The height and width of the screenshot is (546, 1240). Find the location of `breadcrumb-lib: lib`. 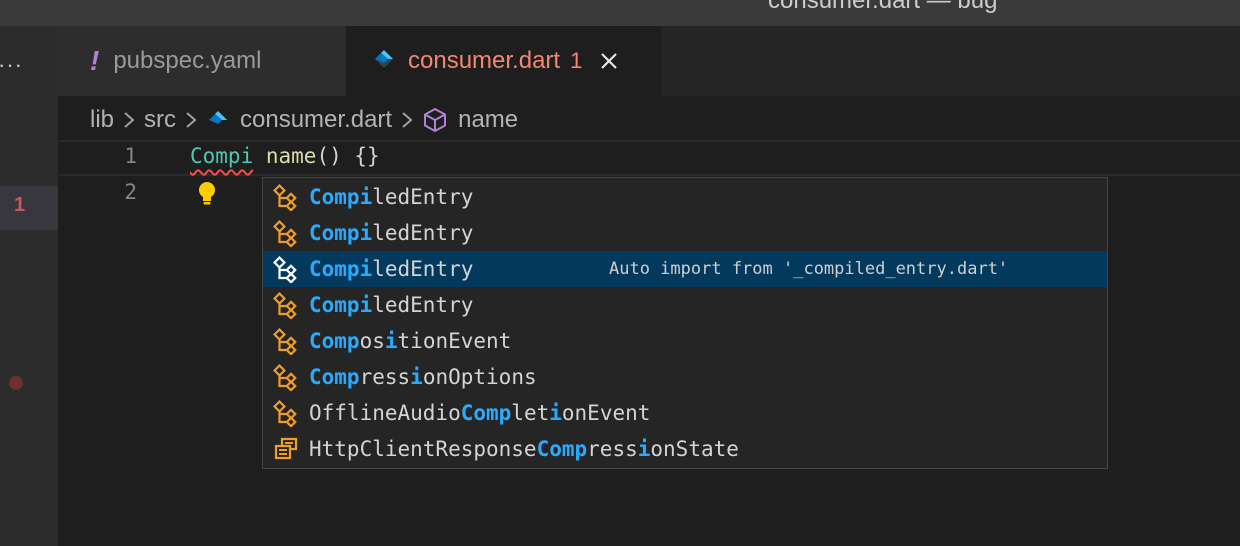

breadcrumb-lib: lib is located at coordinates (102, 120).